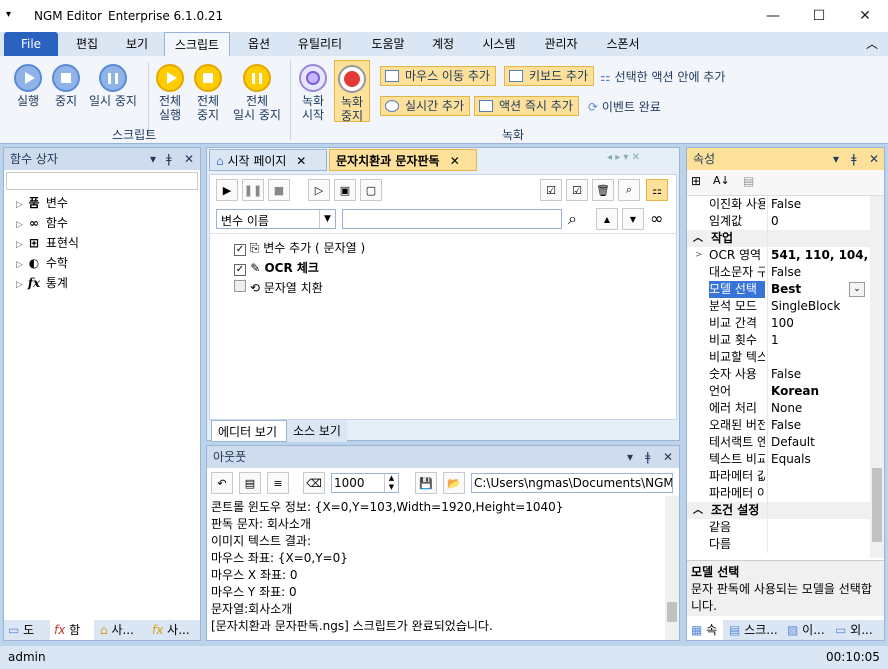 This screenshot has width=888, height=669. Describe the element at coordinates (551, 190) in the screenshot. I see `check-all-icon: ☑` at that location.